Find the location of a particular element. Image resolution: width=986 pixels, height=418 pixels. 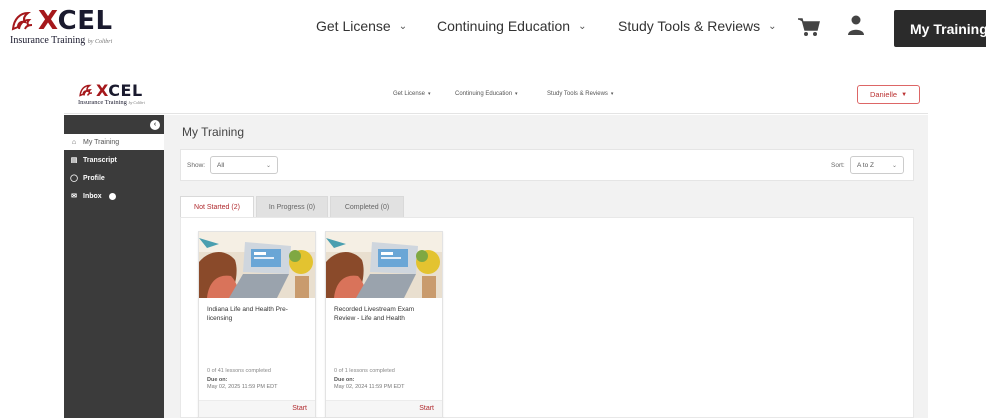

show-select: All ⌄ is located at coordinates (244, 165).